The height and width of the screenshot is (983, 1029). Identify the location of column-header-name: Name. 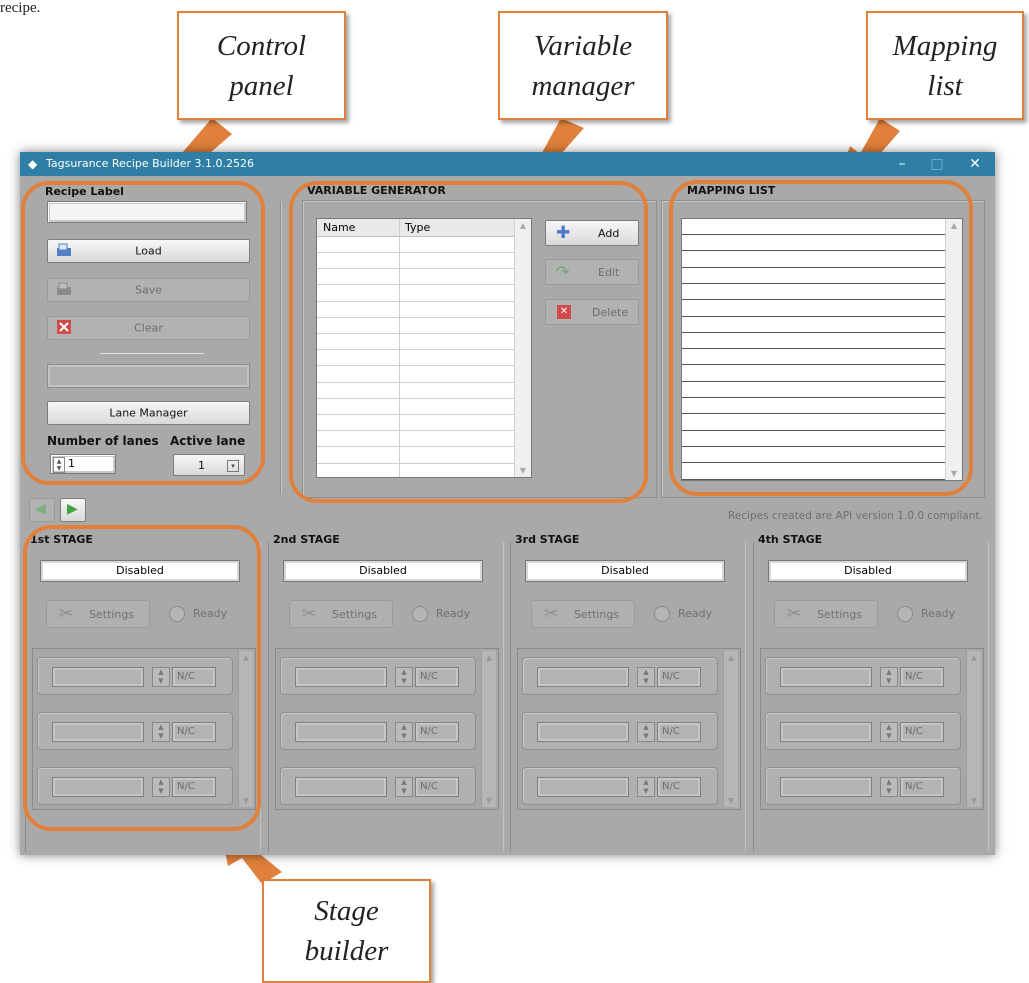
(339, 227).